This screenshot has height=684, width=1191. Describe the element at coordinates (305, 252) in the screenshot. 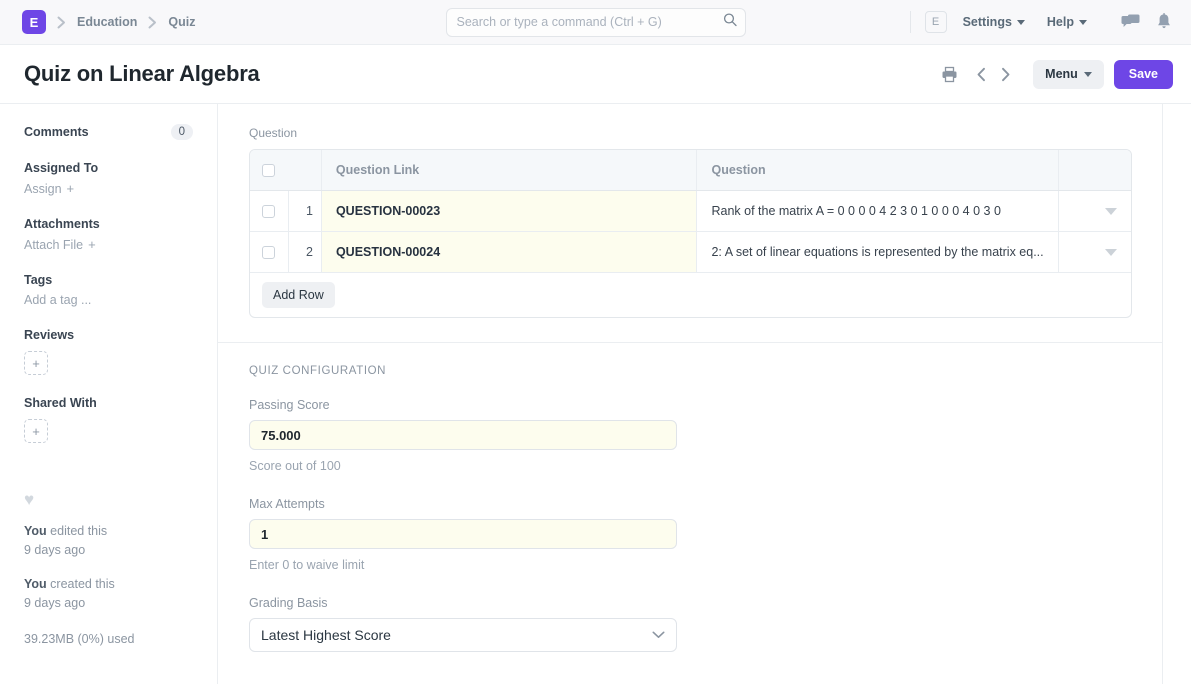

I see `row-index: 2` at that location.